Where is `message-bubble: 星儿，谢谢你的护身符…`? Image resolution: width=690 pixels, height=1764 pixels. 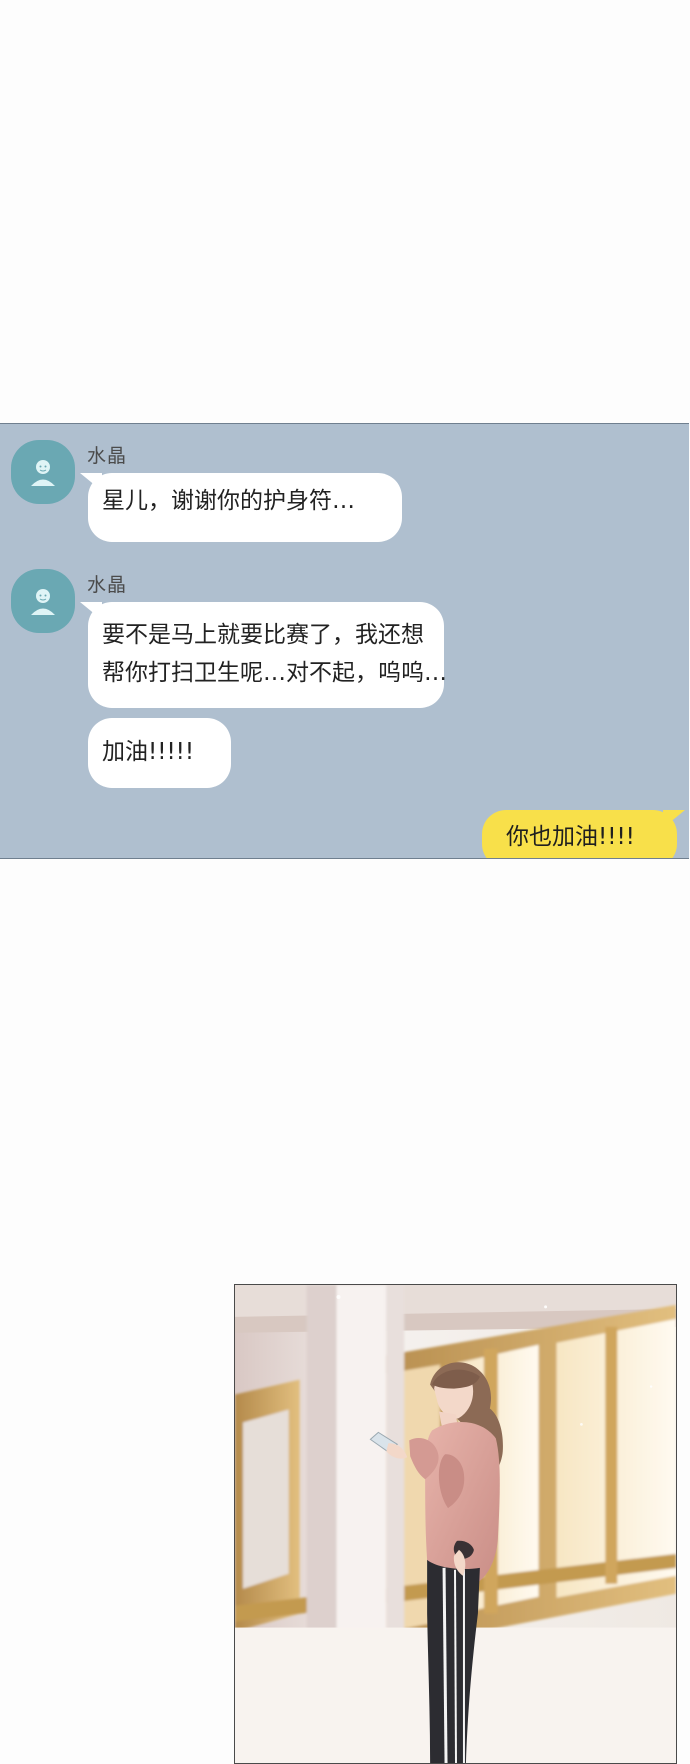
message-bubble: 星儿，谢谢你的护身符… is located at coordinates (245, 507).